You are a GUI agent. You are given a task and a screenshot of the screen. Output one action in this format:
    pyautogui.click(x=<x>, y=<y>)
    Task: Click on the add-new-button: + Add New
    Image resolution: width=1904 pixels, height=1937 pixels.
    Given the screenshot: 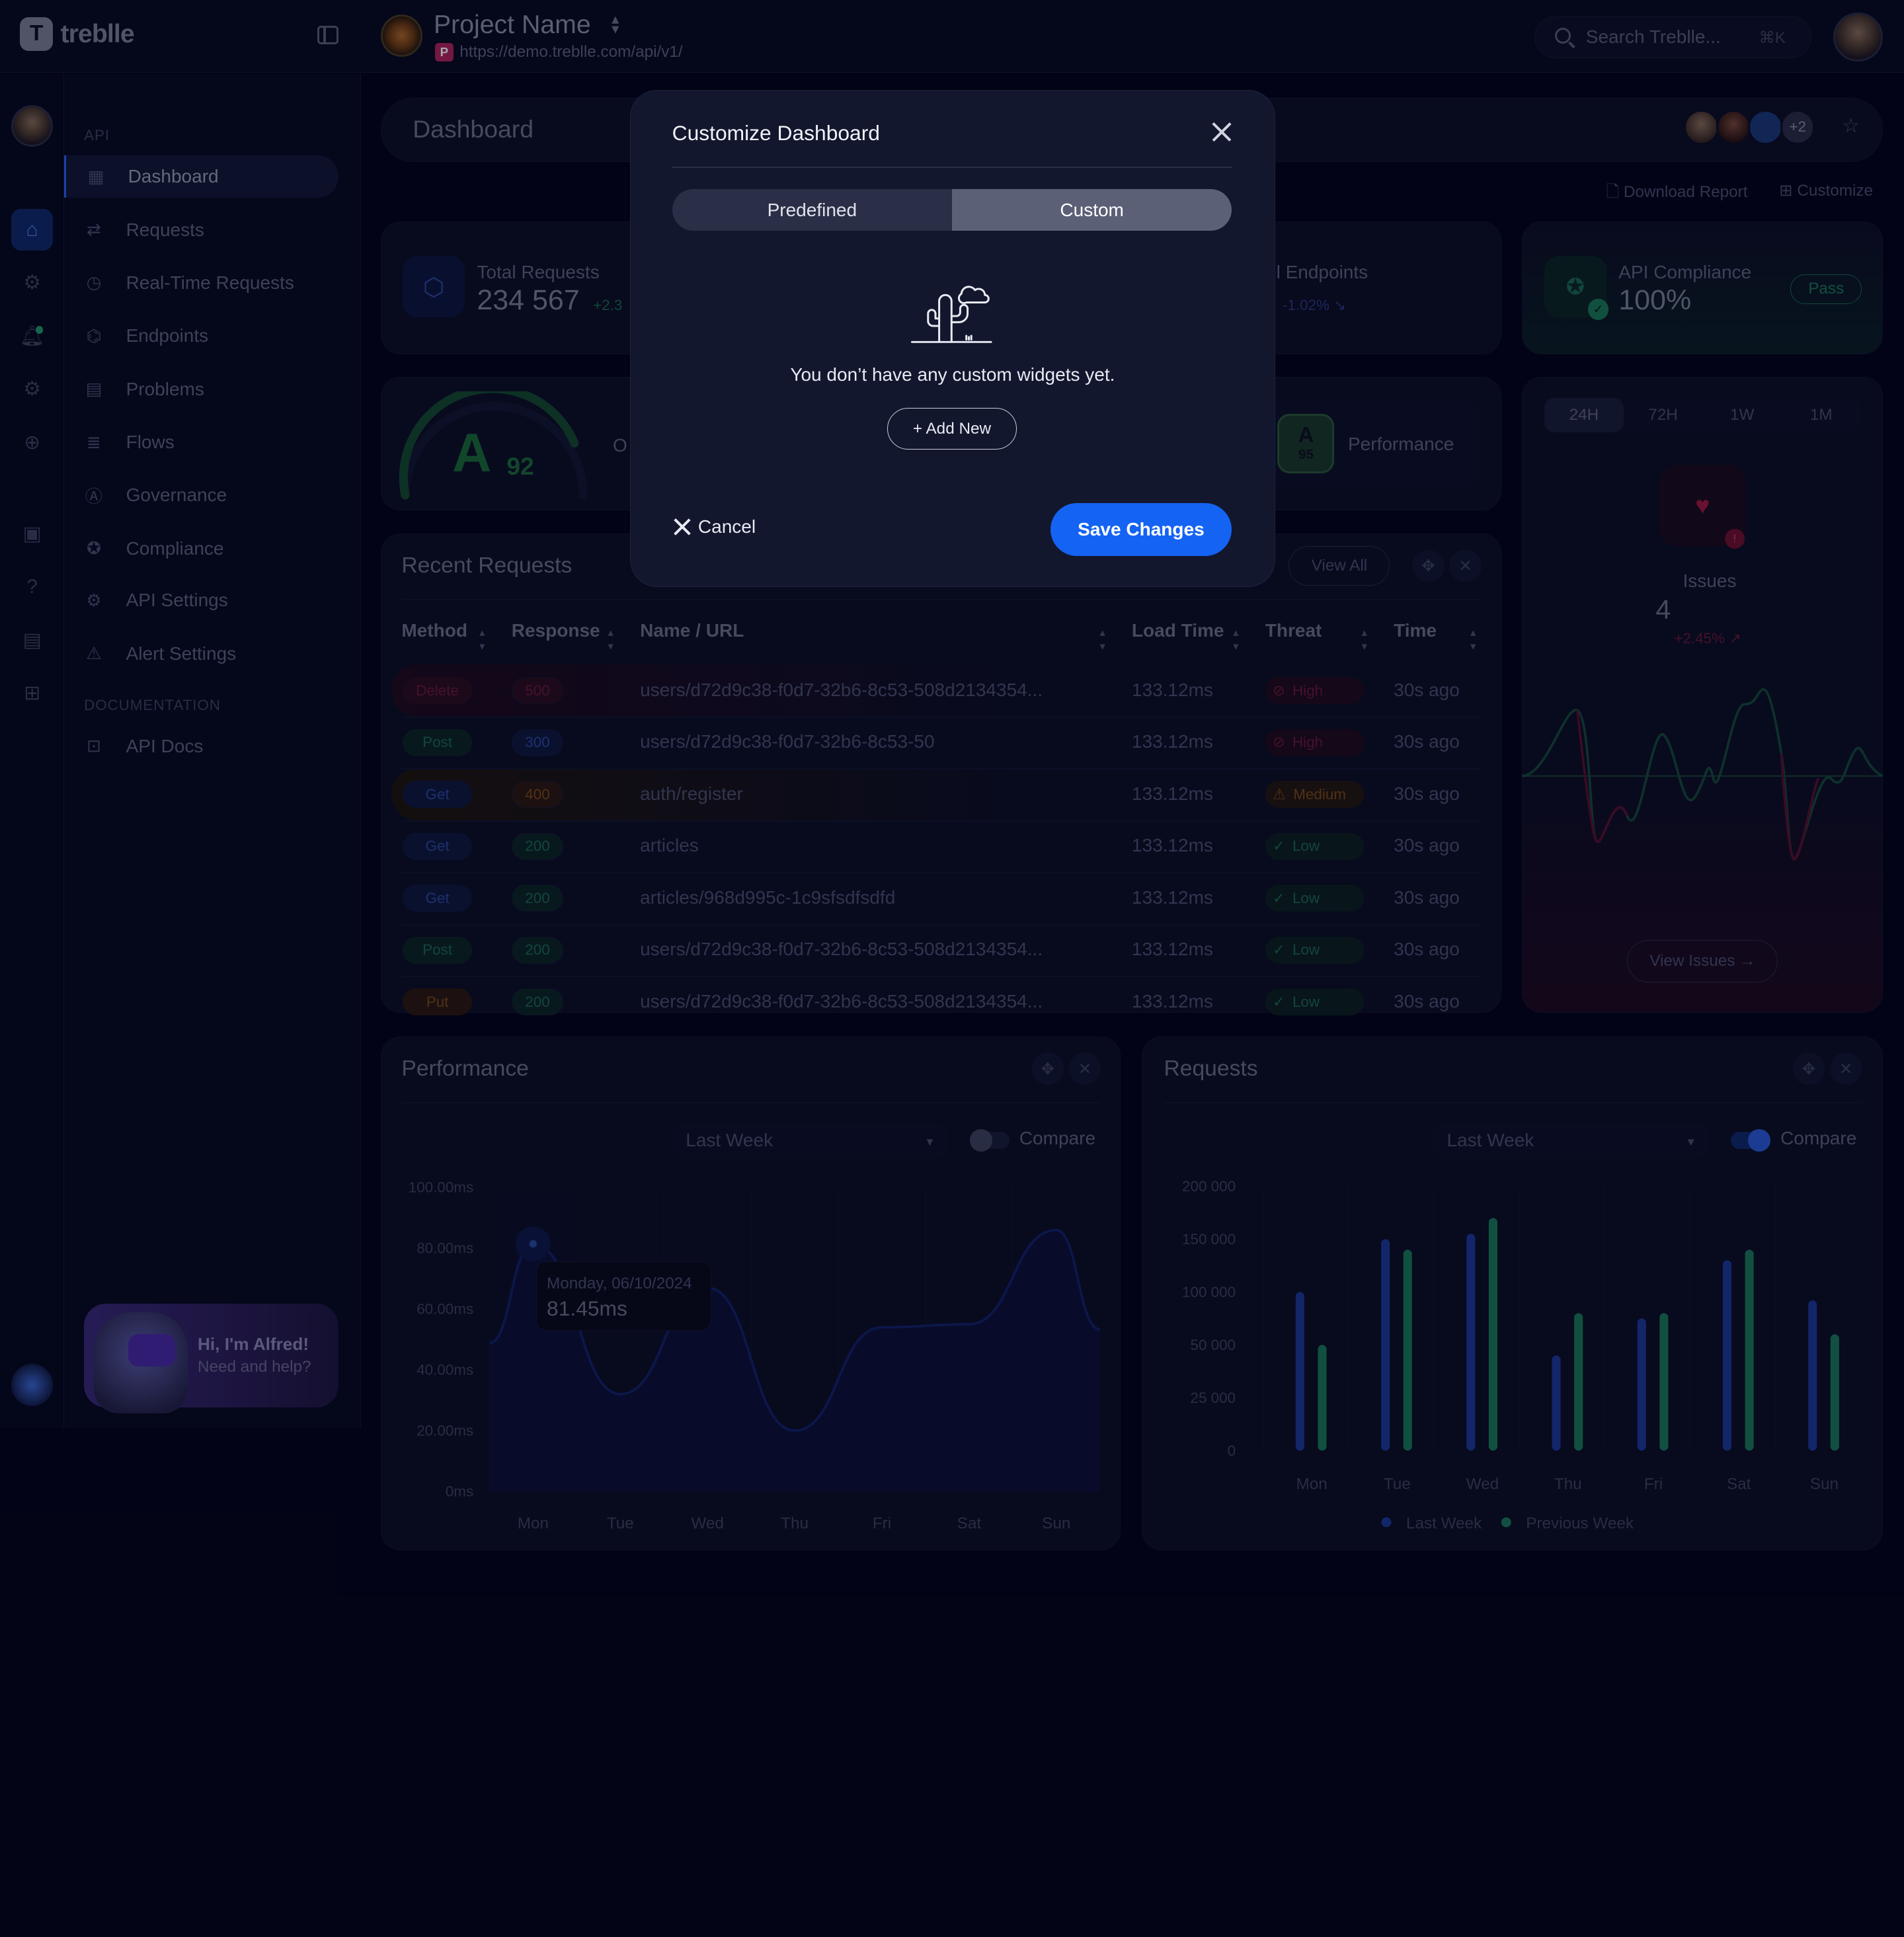 What is the action you would take?
    pyautogui.click(x=952, y=428)
    